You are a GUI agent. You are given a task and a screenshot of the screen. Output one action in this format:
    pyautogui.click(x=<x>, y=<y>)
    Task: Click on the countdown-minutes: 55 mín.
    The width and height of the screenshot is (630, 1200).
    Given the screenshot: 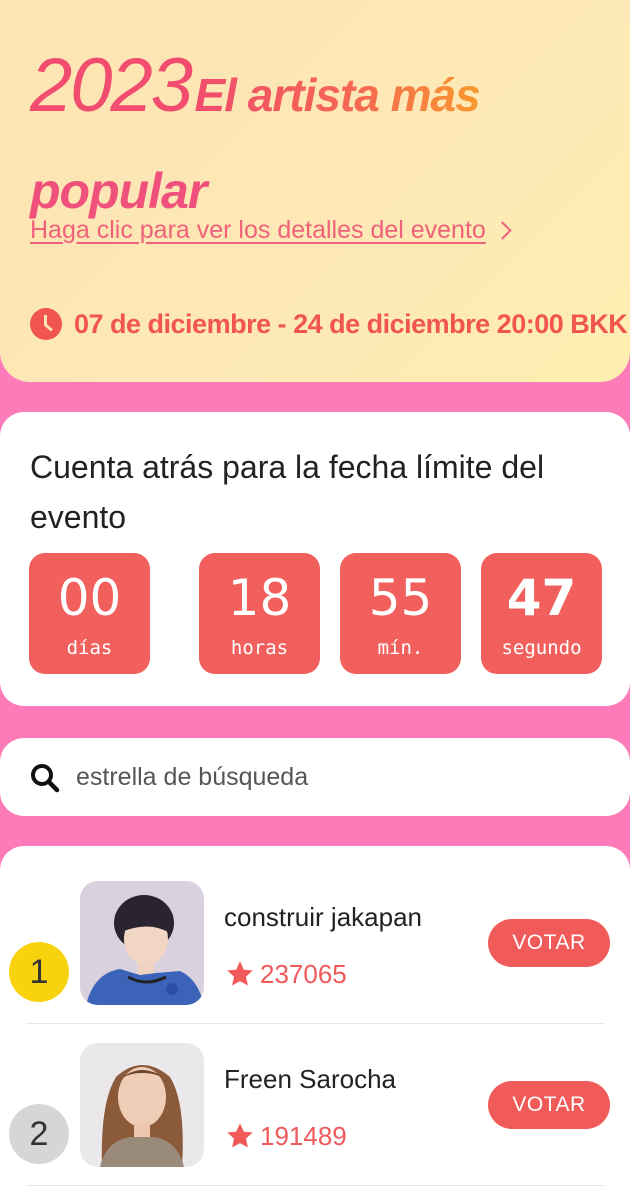 What is the action you would take?
    pyautogui.click(x=400, y=613)
    